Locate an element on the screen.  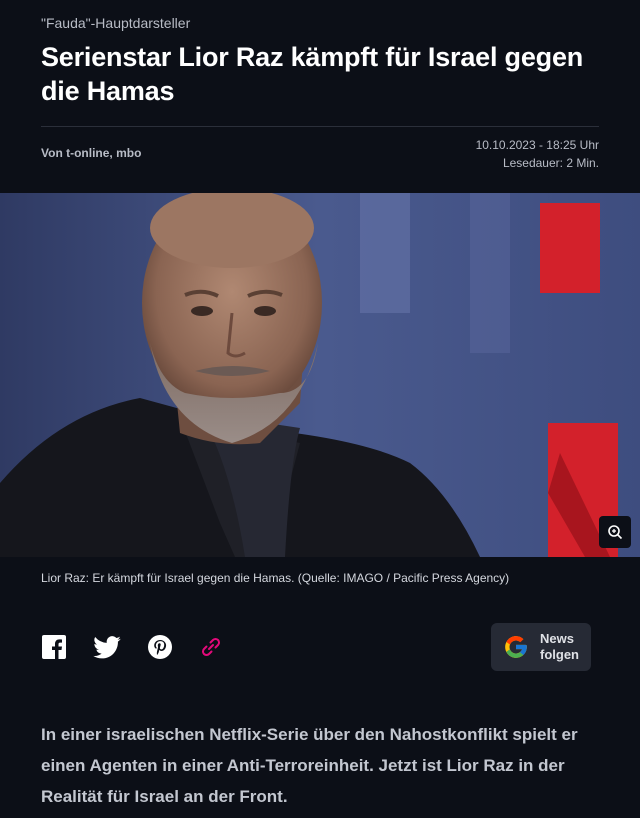
zoom-in-icon is located at coordinates (615, 532).